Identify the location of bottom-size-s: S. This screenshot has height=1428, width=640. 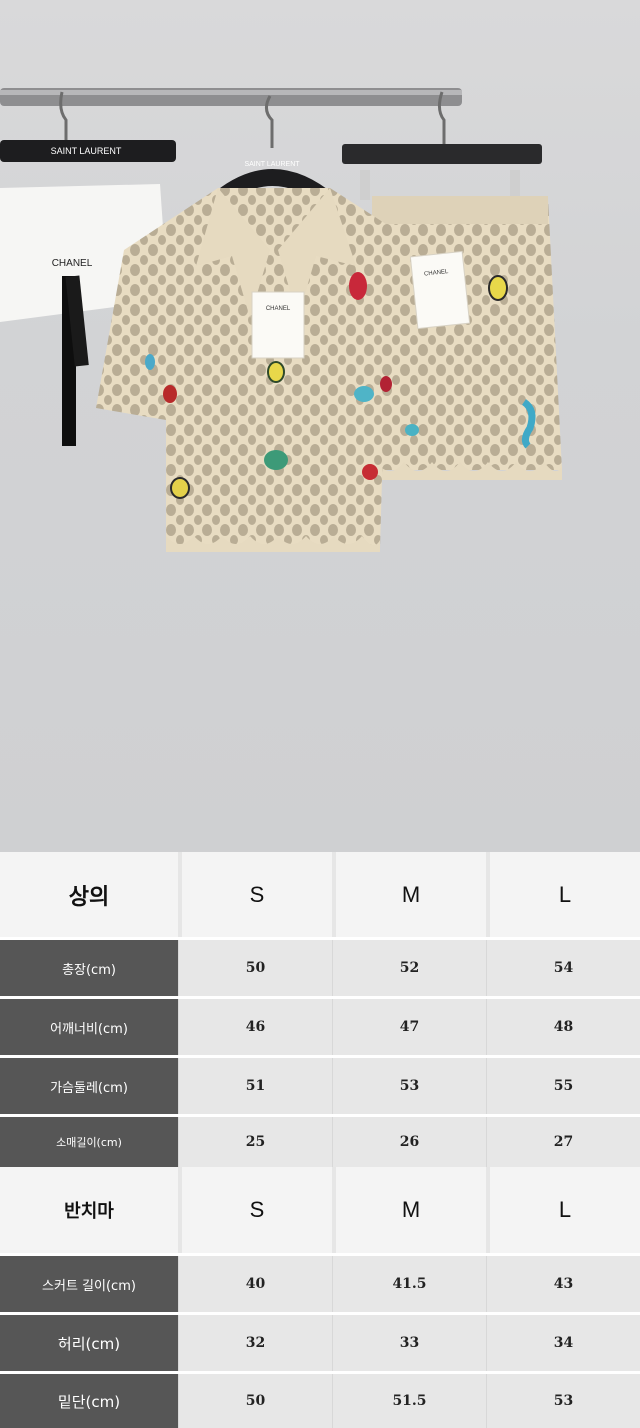
(257, 1210).